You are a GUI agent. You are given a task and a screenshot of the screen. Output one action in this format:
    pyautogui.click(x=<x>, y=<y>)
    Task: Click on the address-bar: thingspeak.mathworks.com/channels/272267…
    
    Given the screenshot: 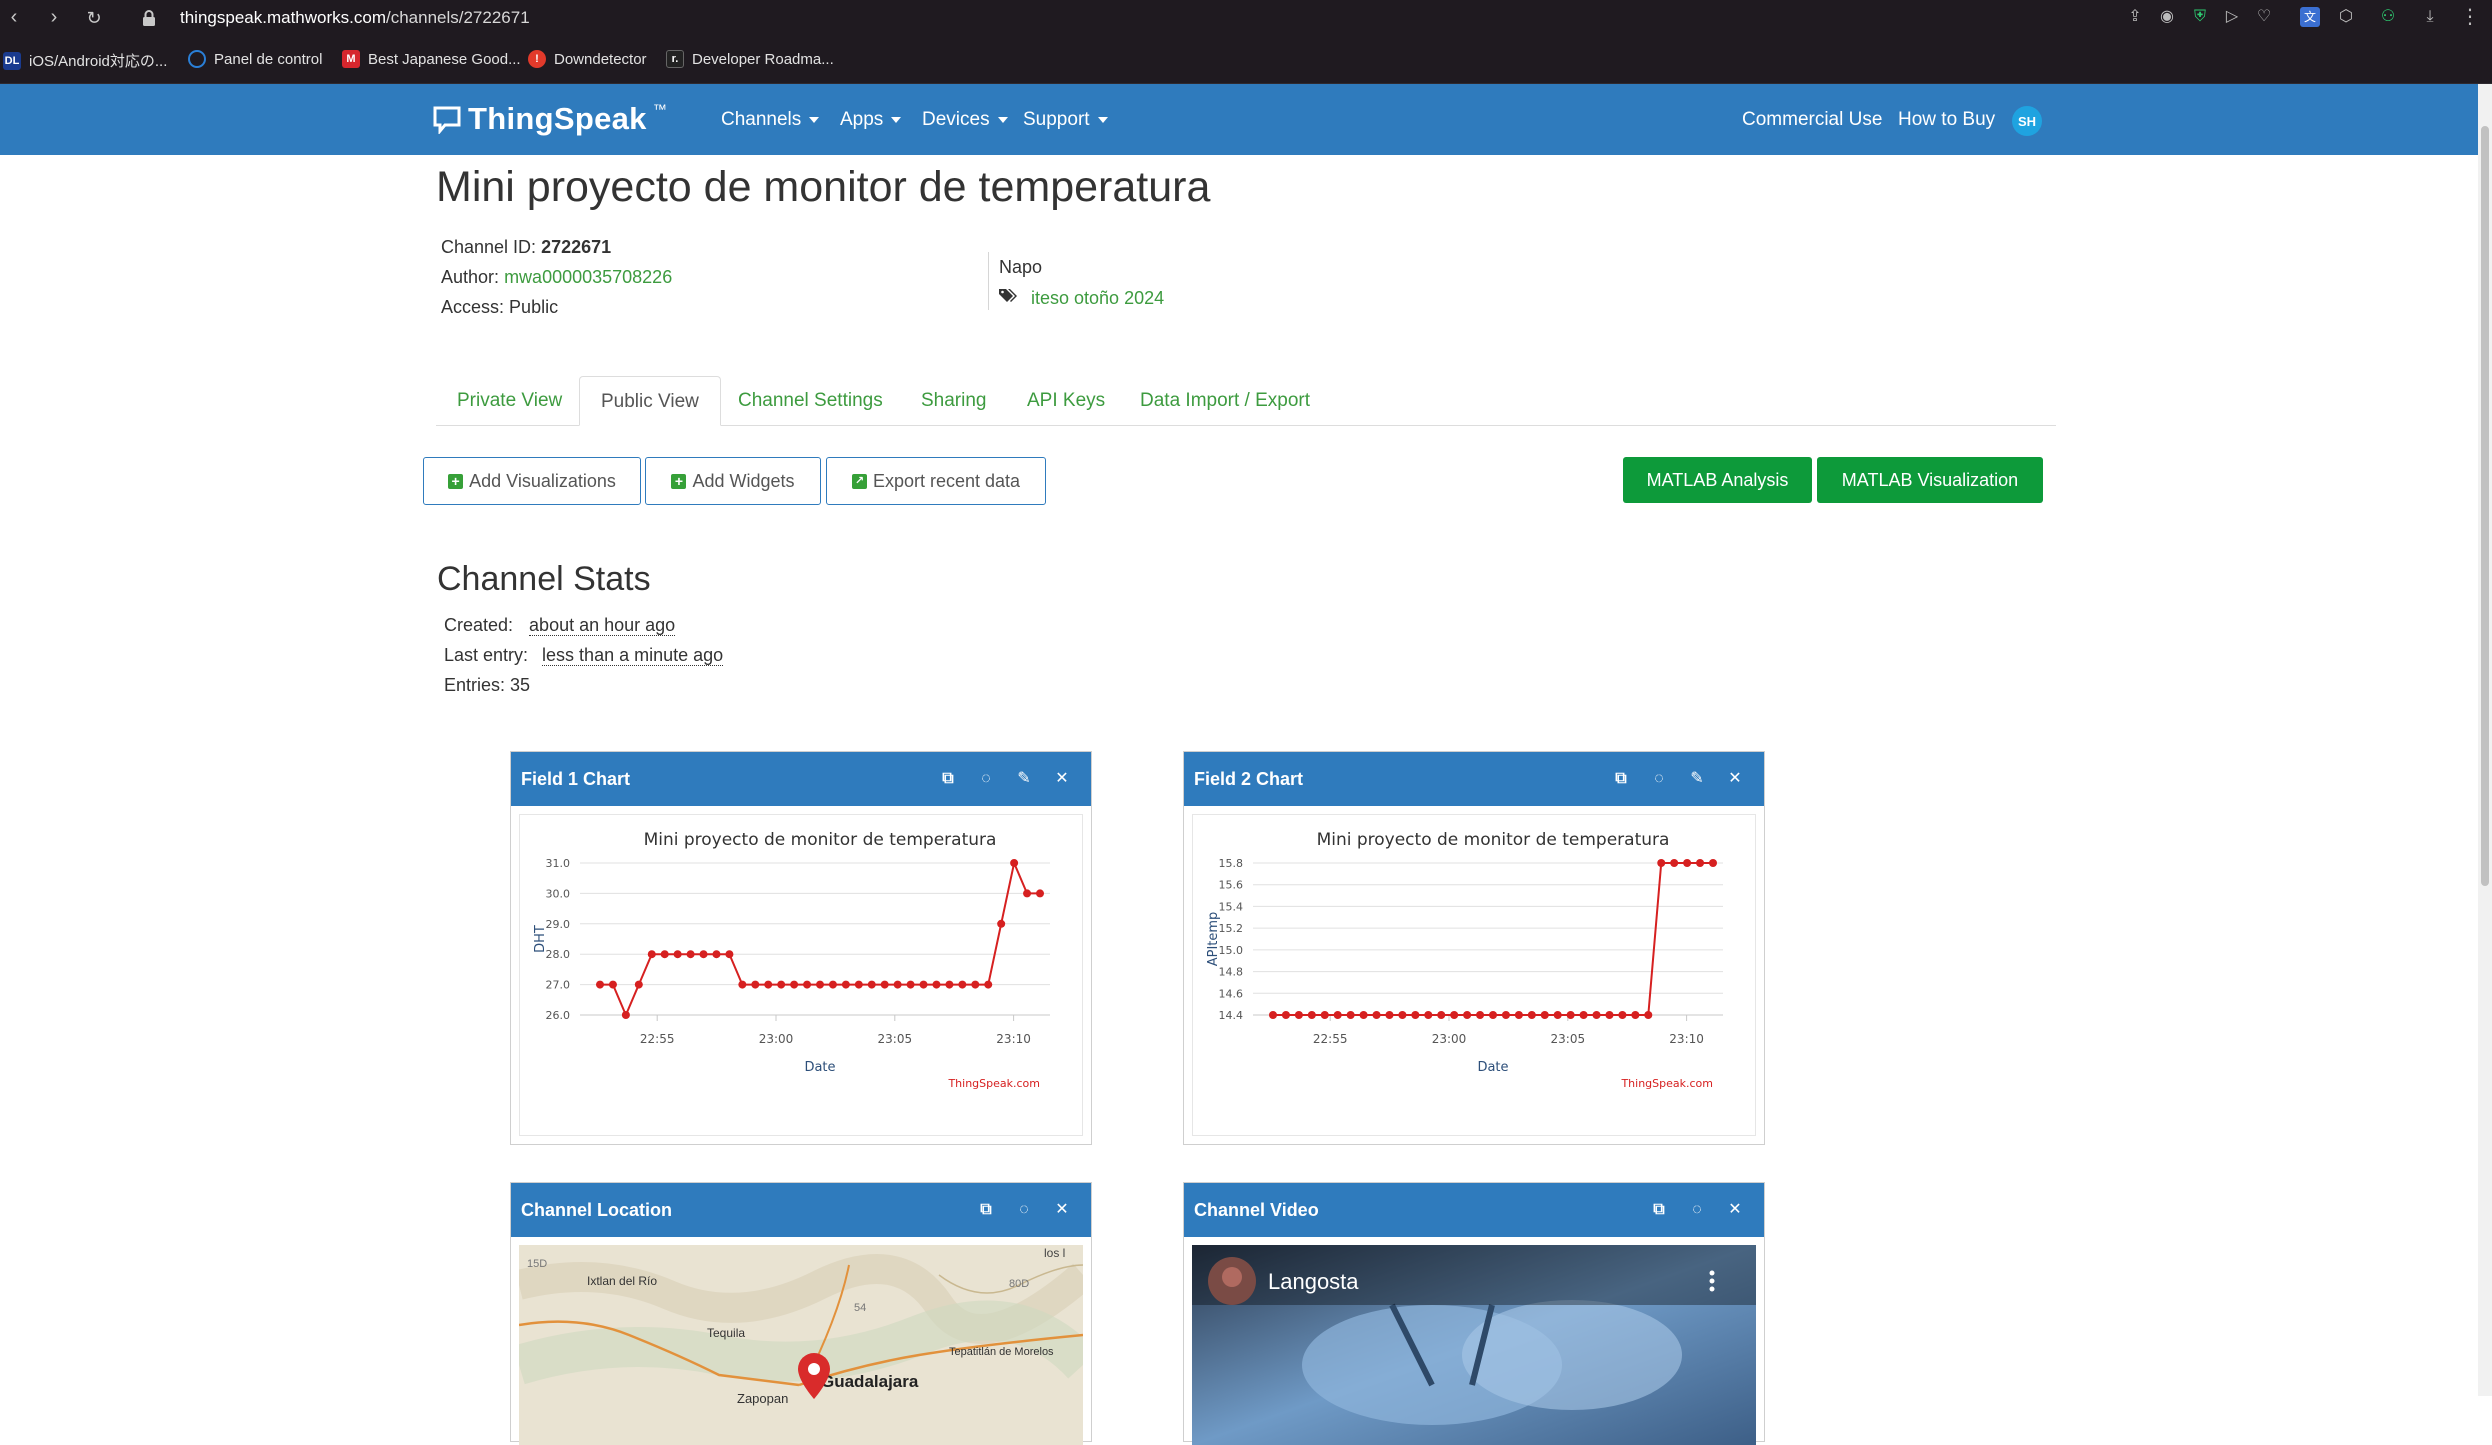 What is the action you would take?
    pyautogui.click(x=355, y=18)
    